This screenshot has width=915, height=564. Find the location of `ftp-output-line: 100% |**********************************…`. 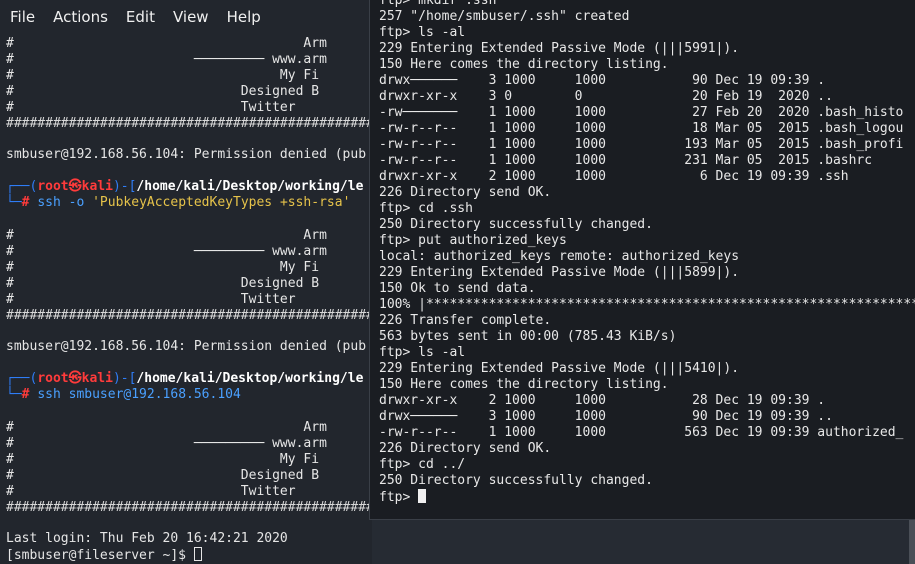

ftp-output-line: 100% |**********************************… is located at coordinates (647, 304).